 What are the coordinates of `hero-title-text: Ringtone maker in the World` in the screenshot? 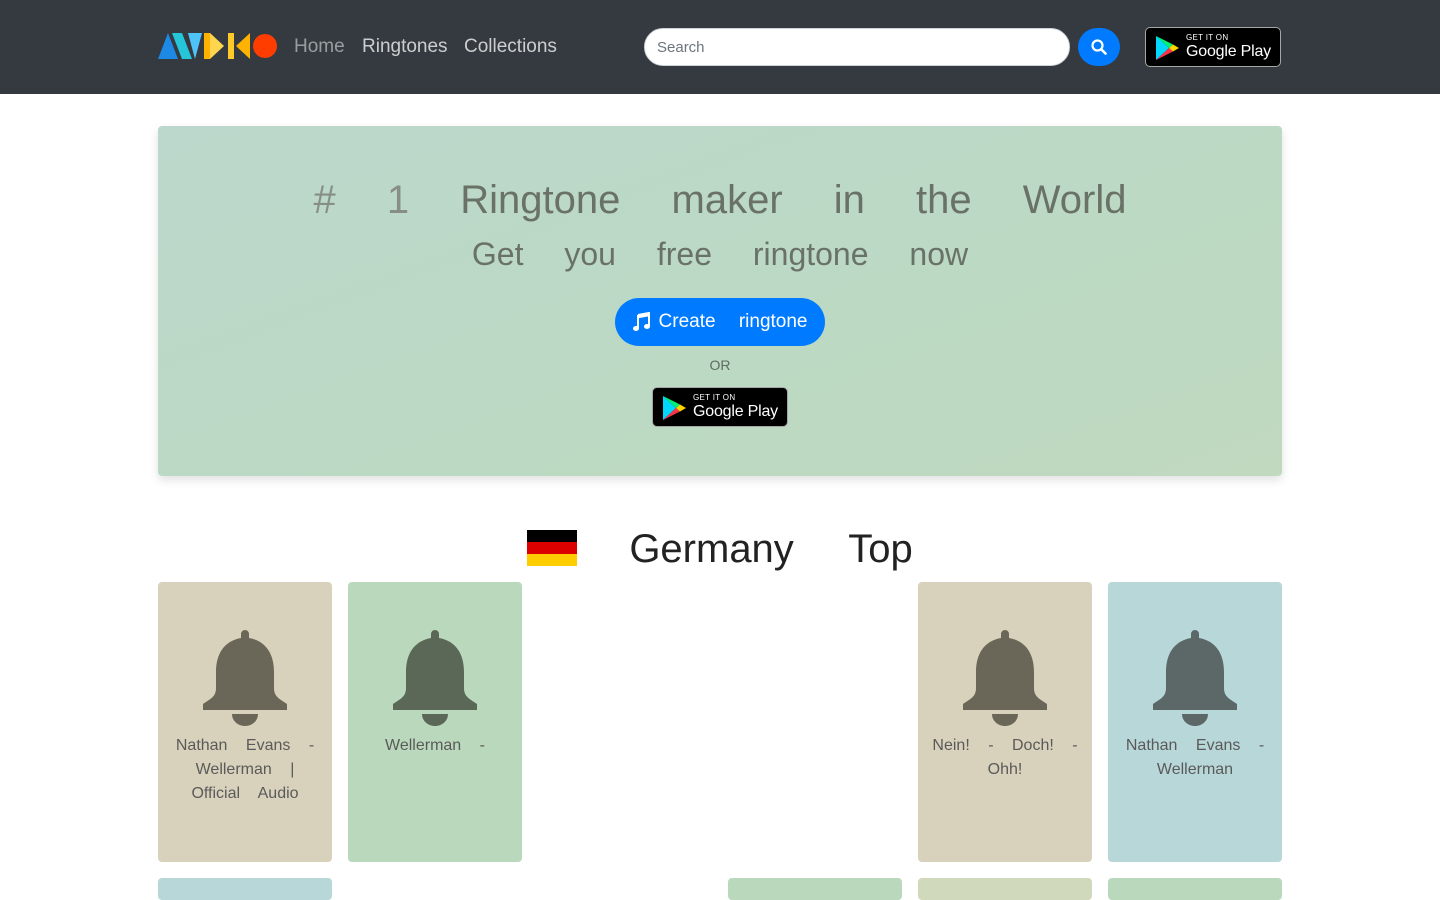 It's located at (793, 200).